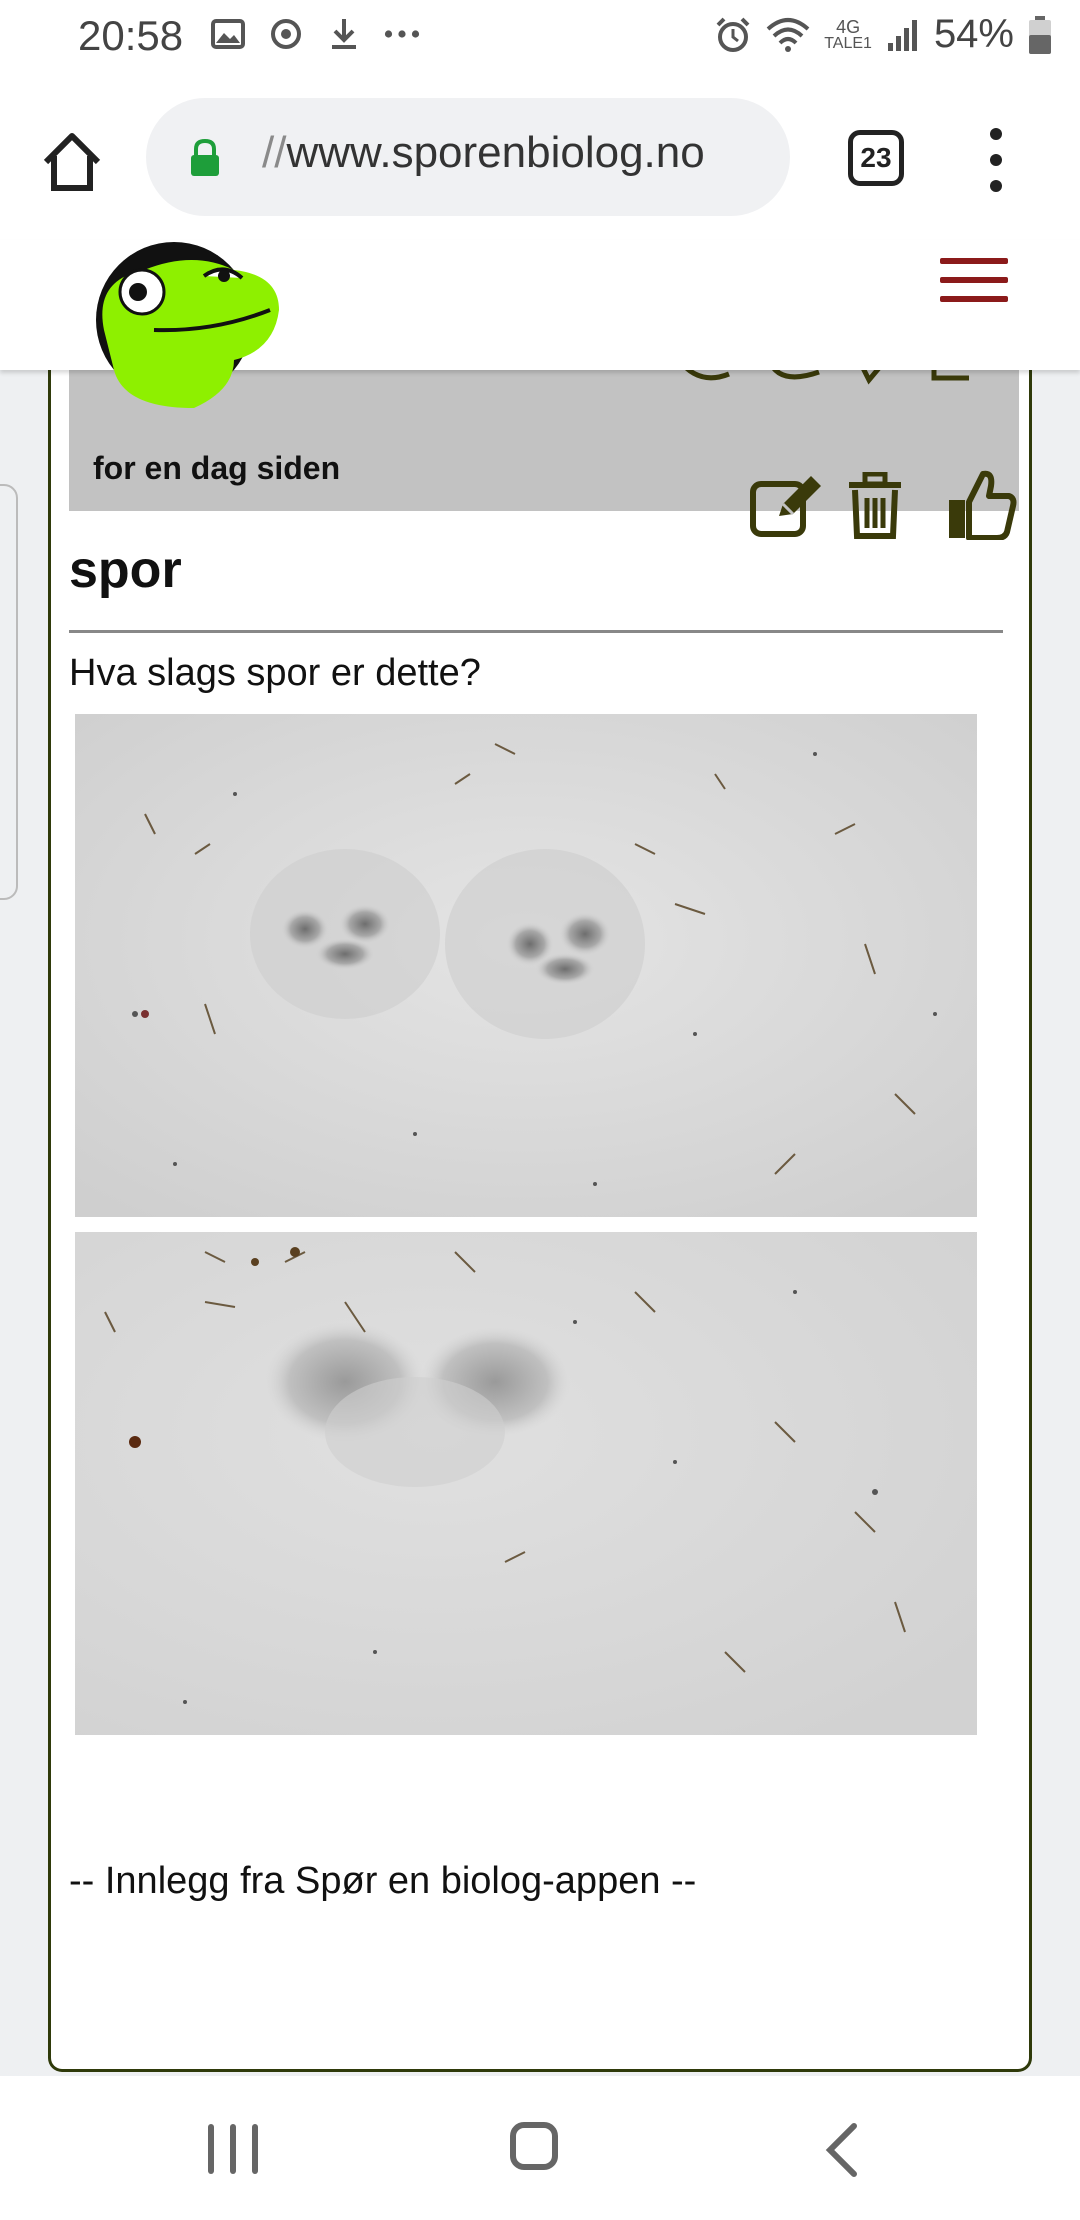 The image size is (1080, 2220). I want to click on site-logo, so click(184, 325).